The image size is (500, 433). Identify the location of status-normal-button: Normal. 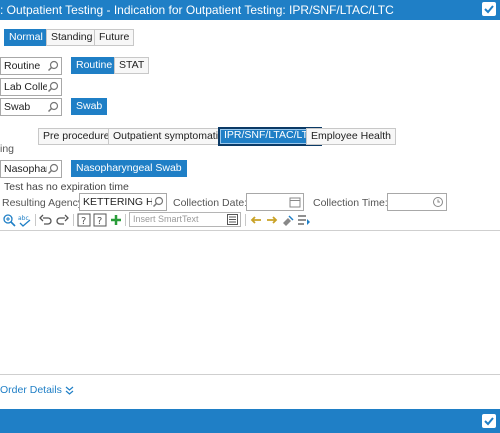
(26, 37).